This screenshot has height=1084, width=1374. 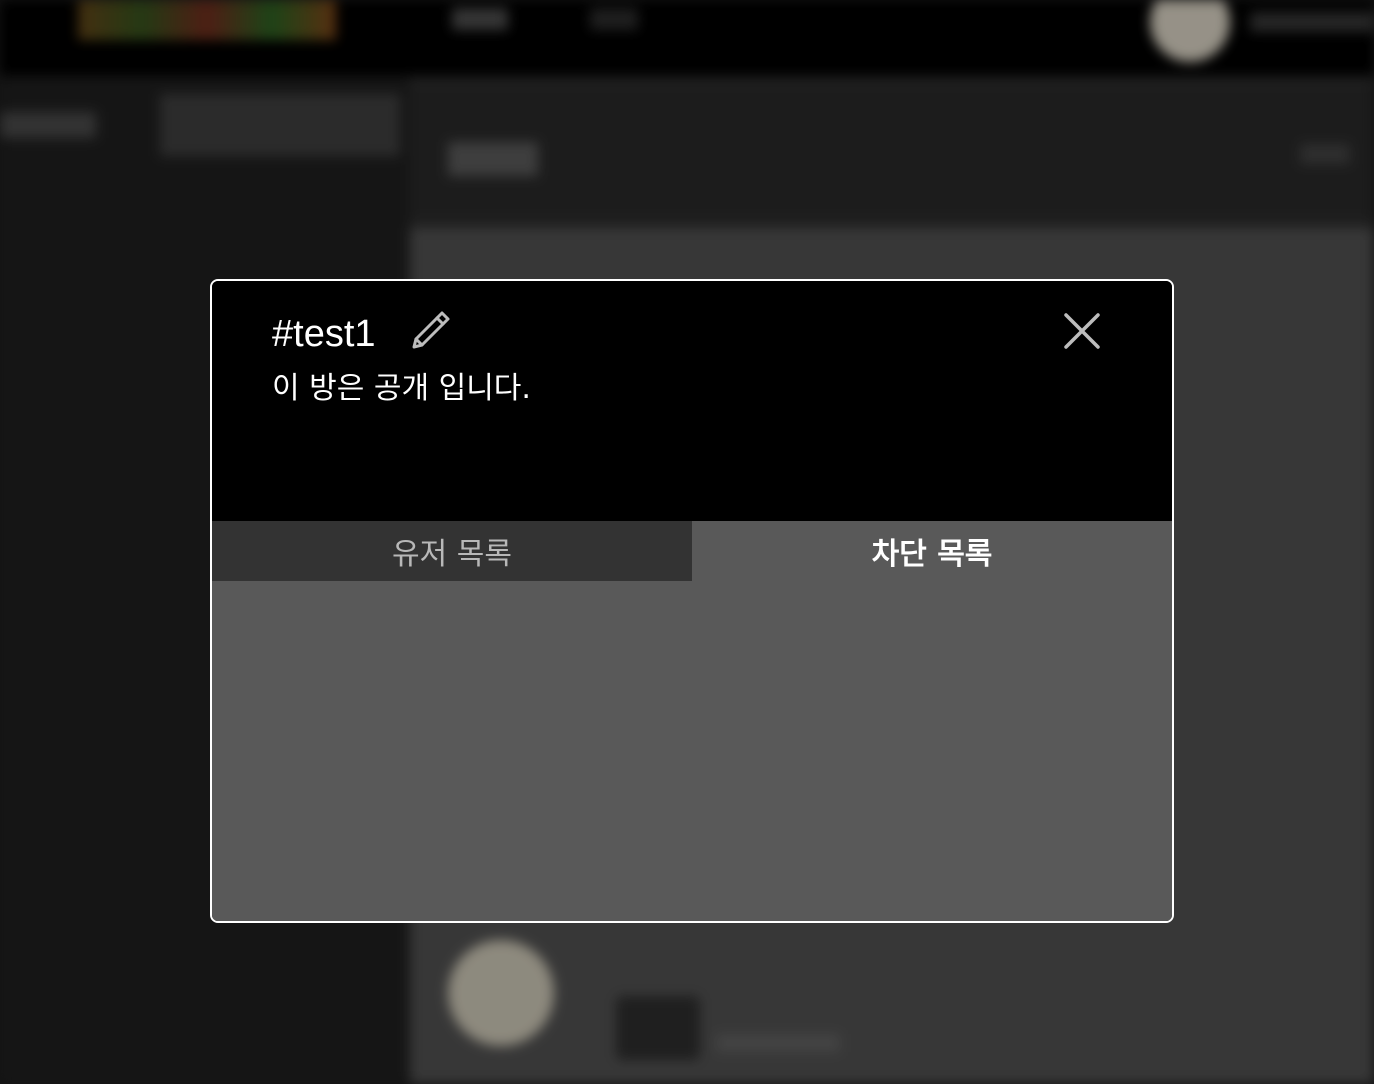 I want to click on close-button, so click(x=1082, y=331).